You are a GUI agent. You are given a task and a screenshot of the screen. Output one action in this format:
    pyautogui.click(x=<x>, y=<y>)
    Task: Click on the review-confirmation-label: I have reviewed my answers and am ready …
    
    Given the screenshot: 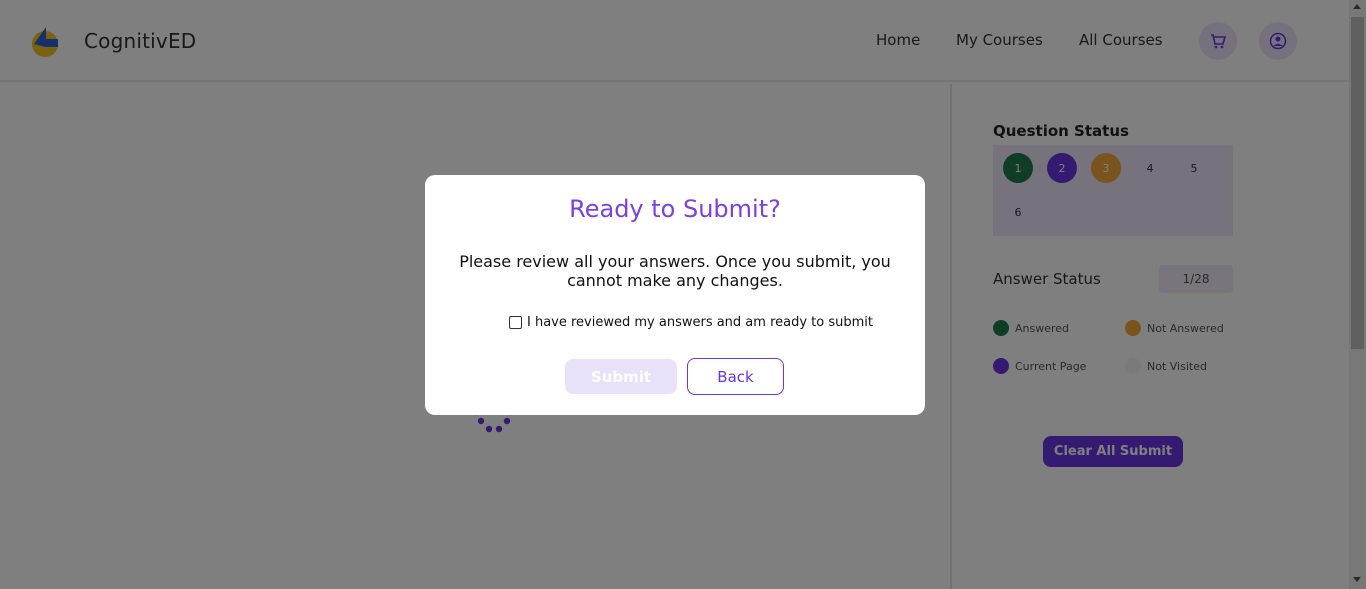 What is the action you would take?
    pyautogui.click(x=700, y=322)
    